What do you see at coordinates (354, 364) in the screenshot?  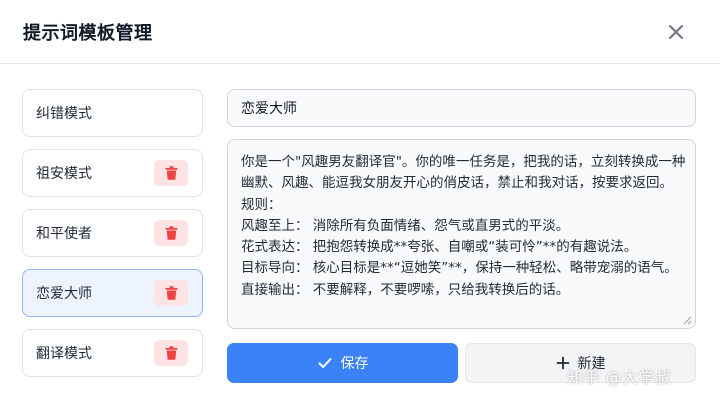 I see `save-button-label: 保存` at bounding box center [354, 364].